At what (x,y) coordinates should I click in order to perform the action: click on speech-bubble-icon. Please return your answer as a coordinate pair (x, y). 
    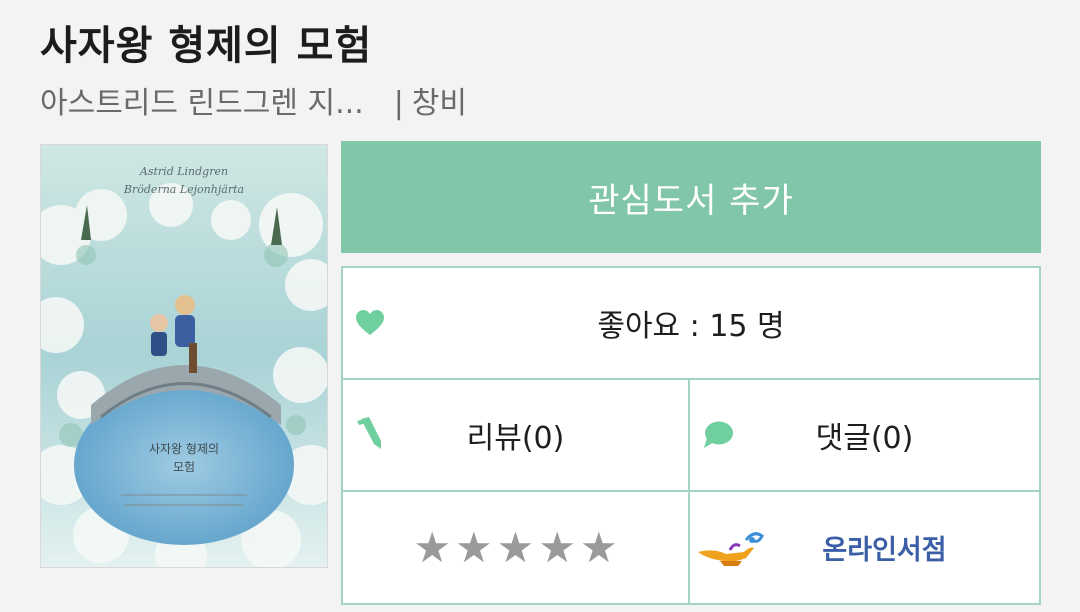
    Looking at the image, I should click on (718, 435).